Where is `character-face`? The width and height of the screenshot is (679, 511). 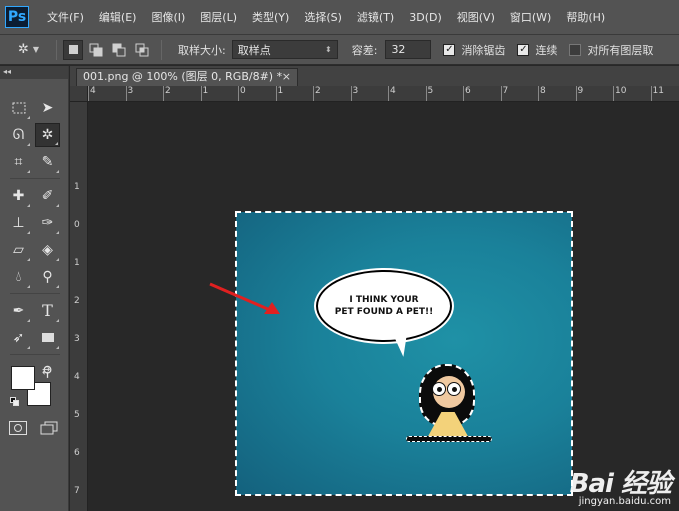
character-face is located at coordinates (448, 392).